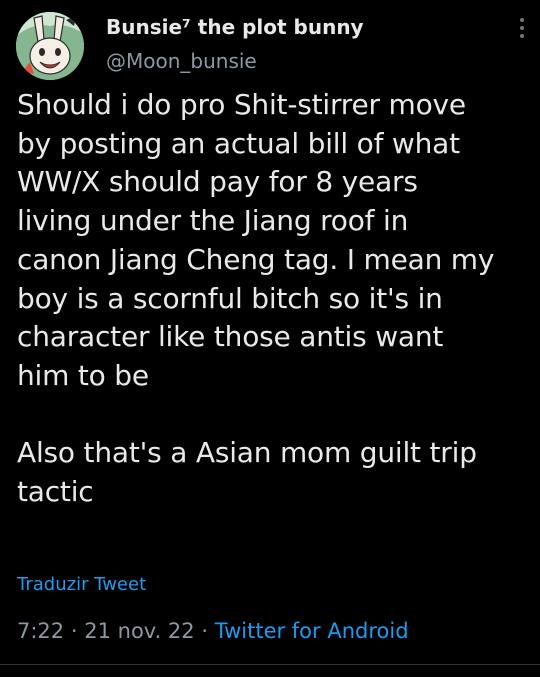  Describe the element at coordinates (522, 33) in the screenshot. I see `more-vertical-icon` at that location.